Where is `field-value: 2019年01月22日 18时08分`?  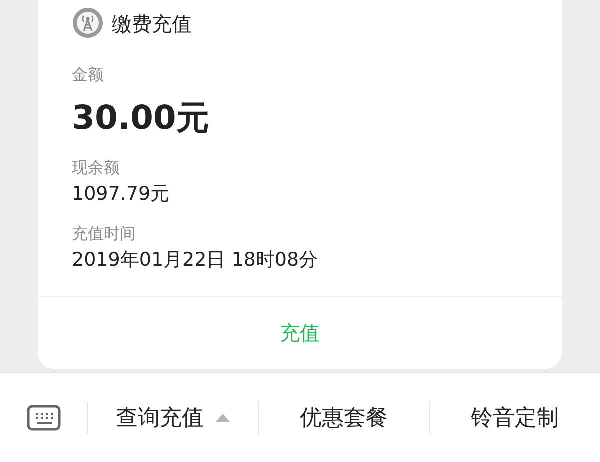 field-value: 2019年01月22日 18时08分 is located at coordinates (195, 260).